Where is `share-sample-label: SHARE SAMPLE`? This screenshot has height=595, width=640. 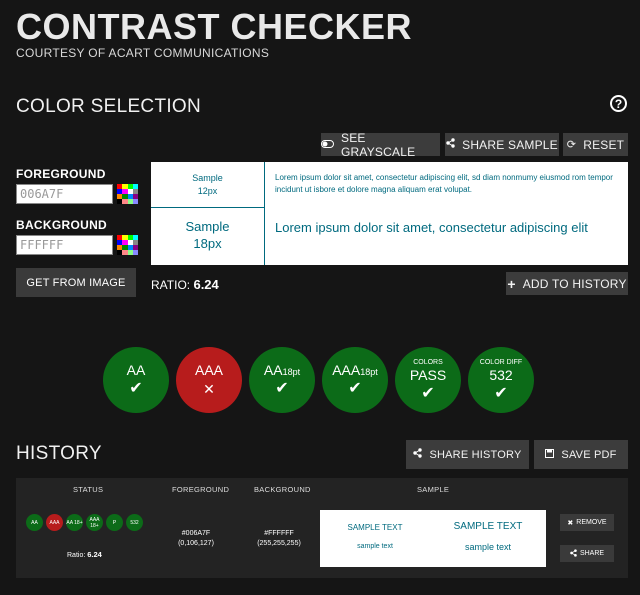
share-sample-label: SHARE SAMPLE is located at coordinates (510, 144).